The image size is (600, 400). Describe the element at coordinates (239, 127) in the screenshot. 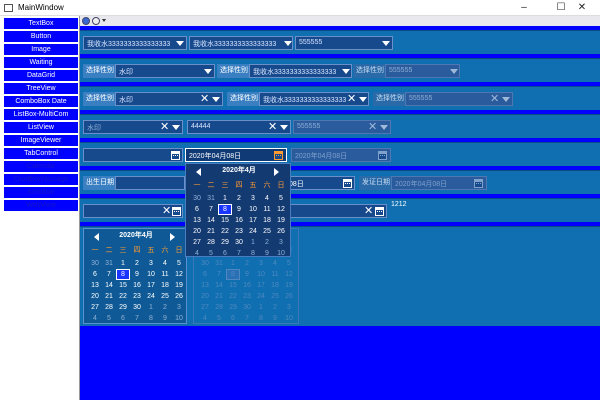

I see `clearable-combo-box: 44444 ✕` at that location.